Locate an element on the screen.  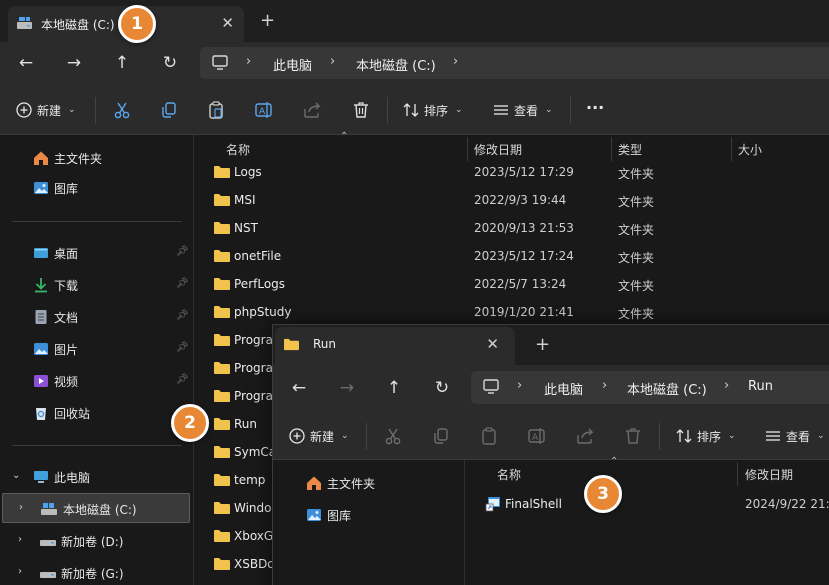
navigation-bar: ← → ↑ ↻ › 此电脑 › 本地磁盘 (C:) › Run is located at coordinates (551, 388).